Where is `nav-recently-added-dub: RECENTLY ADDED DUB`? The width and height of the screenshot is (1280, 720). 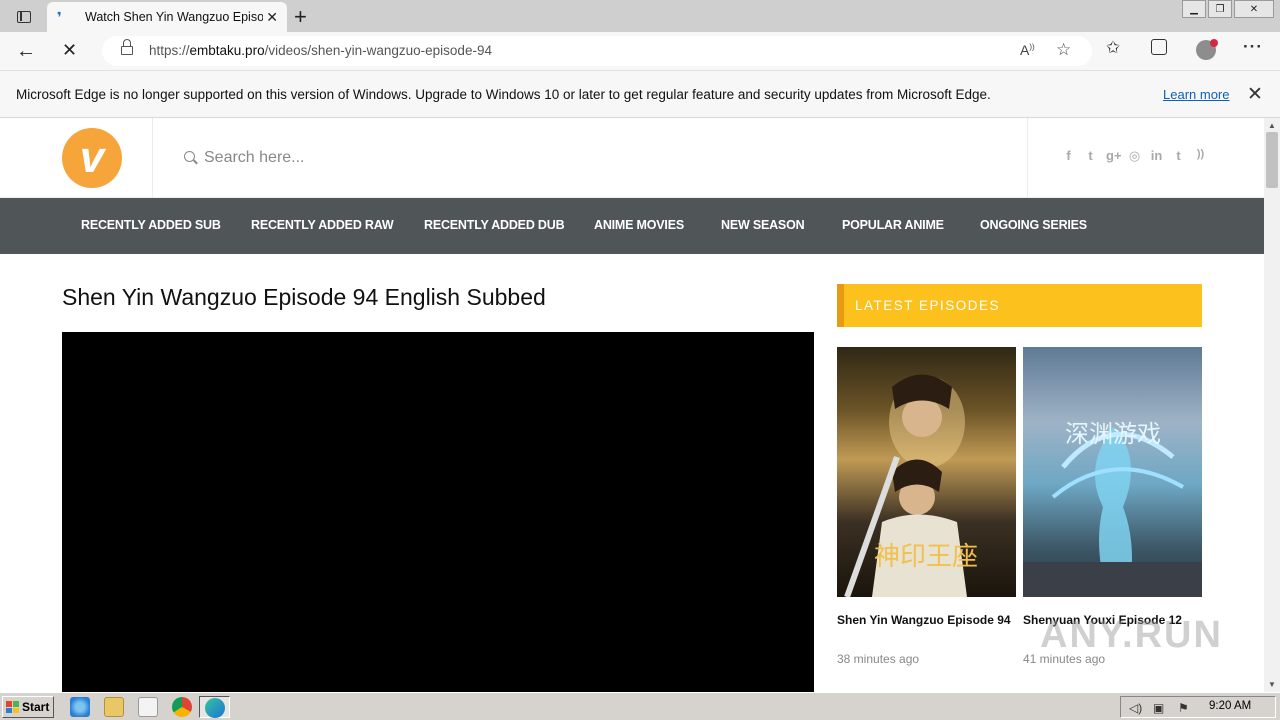
nav-recently-added-dub: RECENTLY ADDED DUB is located at coordinates (494, 225).